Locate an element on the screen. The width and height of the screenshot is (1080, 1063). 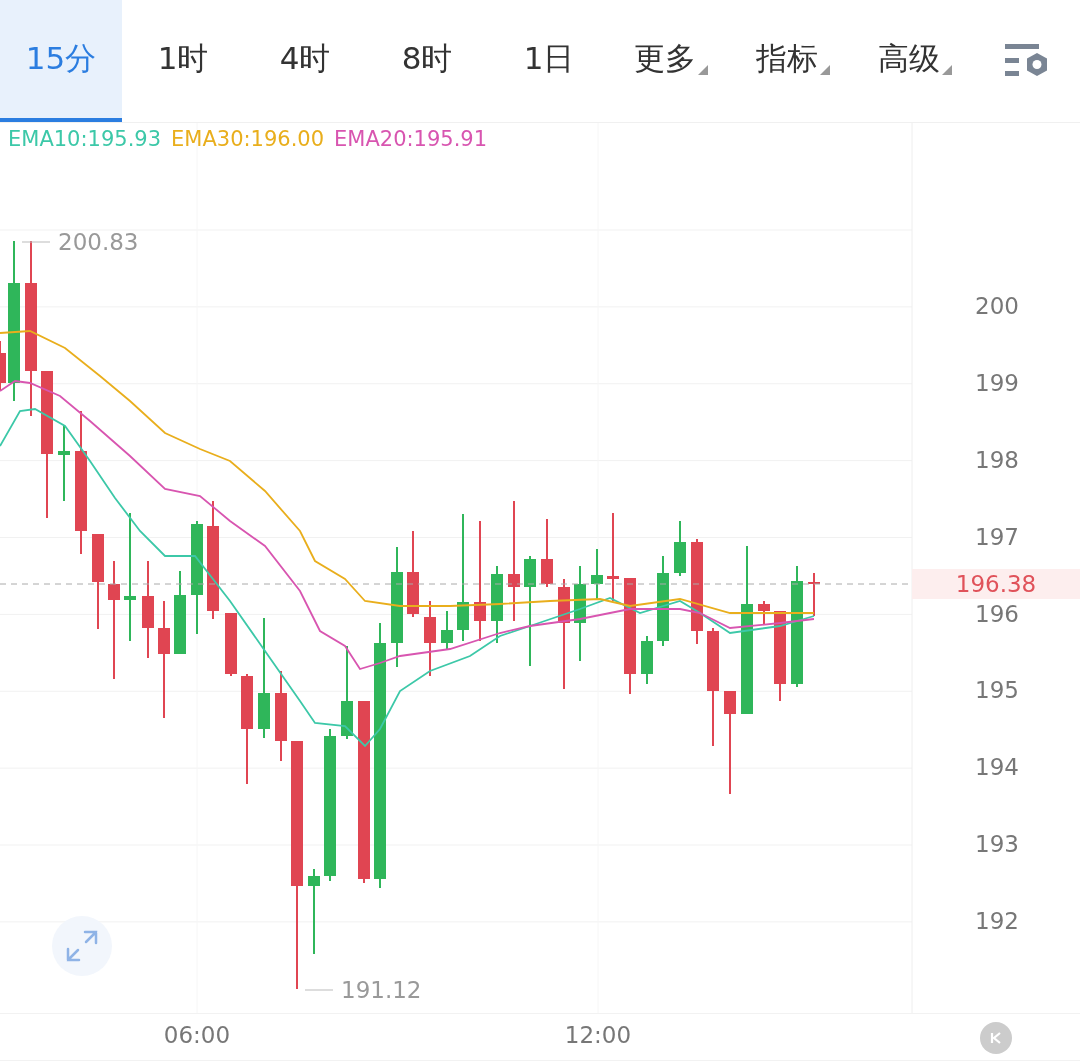
price-axis-label: 192 is located at coordinates (997, 921).